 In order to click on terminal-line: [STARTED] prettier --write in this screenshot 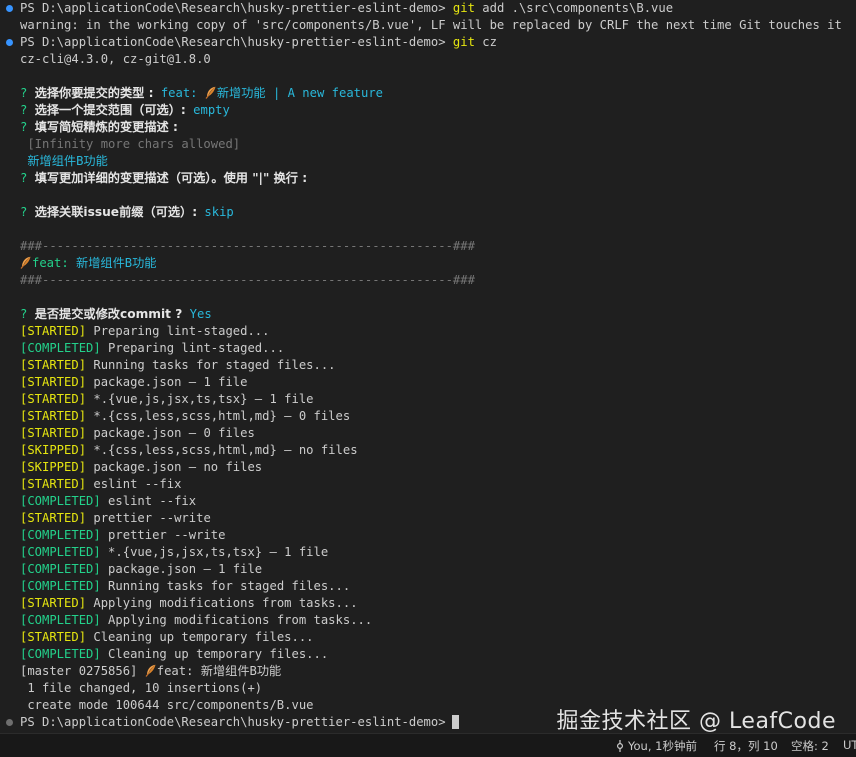, I will do `click(428, 518)`.